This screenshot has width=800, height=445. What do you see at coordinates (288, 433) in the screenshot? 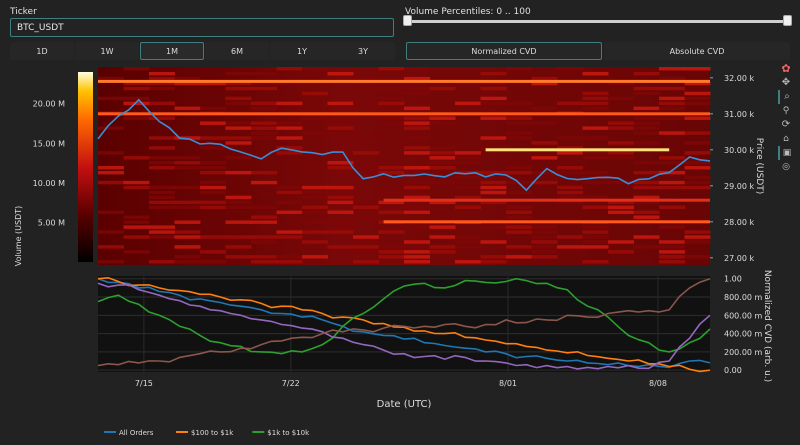
I see `legend-item: $1k to $10k` at bounding box center [288, 433].